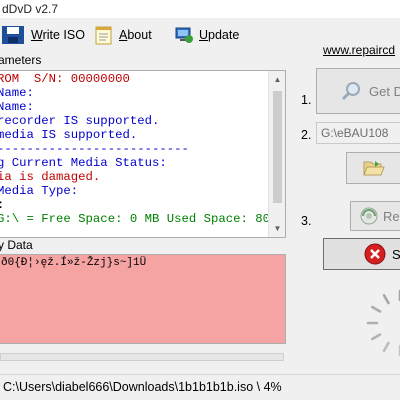  What do you see at coordinates (80, 121) in the screenshot?
I see `log-line: recorder IS supported.` at bounding box center [80, 121].